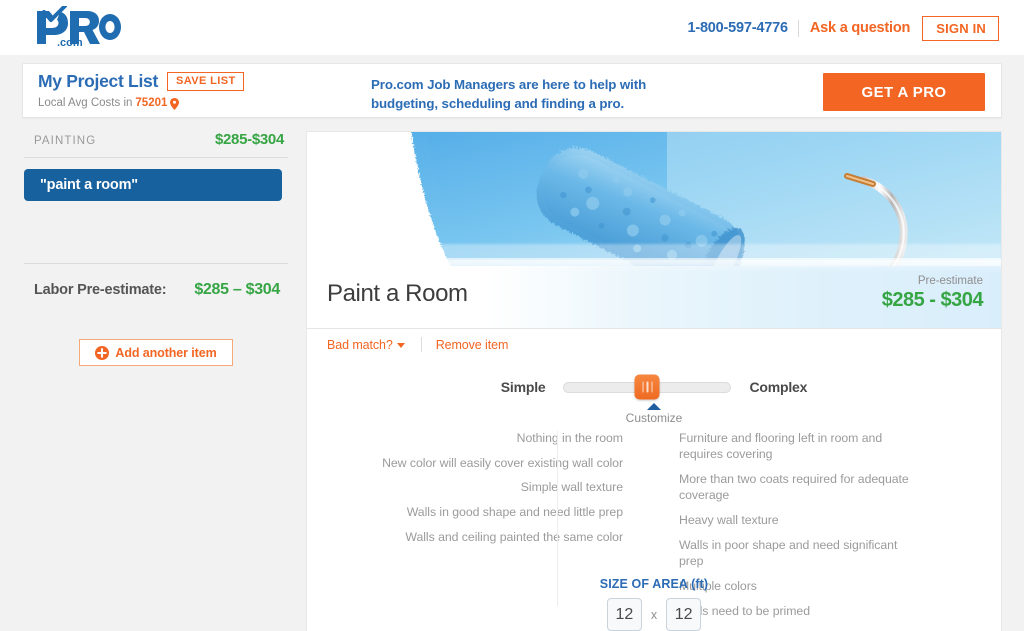 This screenshot has width=1024, height=631. I want to click on page-title: Paint a Room, so click(397, 293).